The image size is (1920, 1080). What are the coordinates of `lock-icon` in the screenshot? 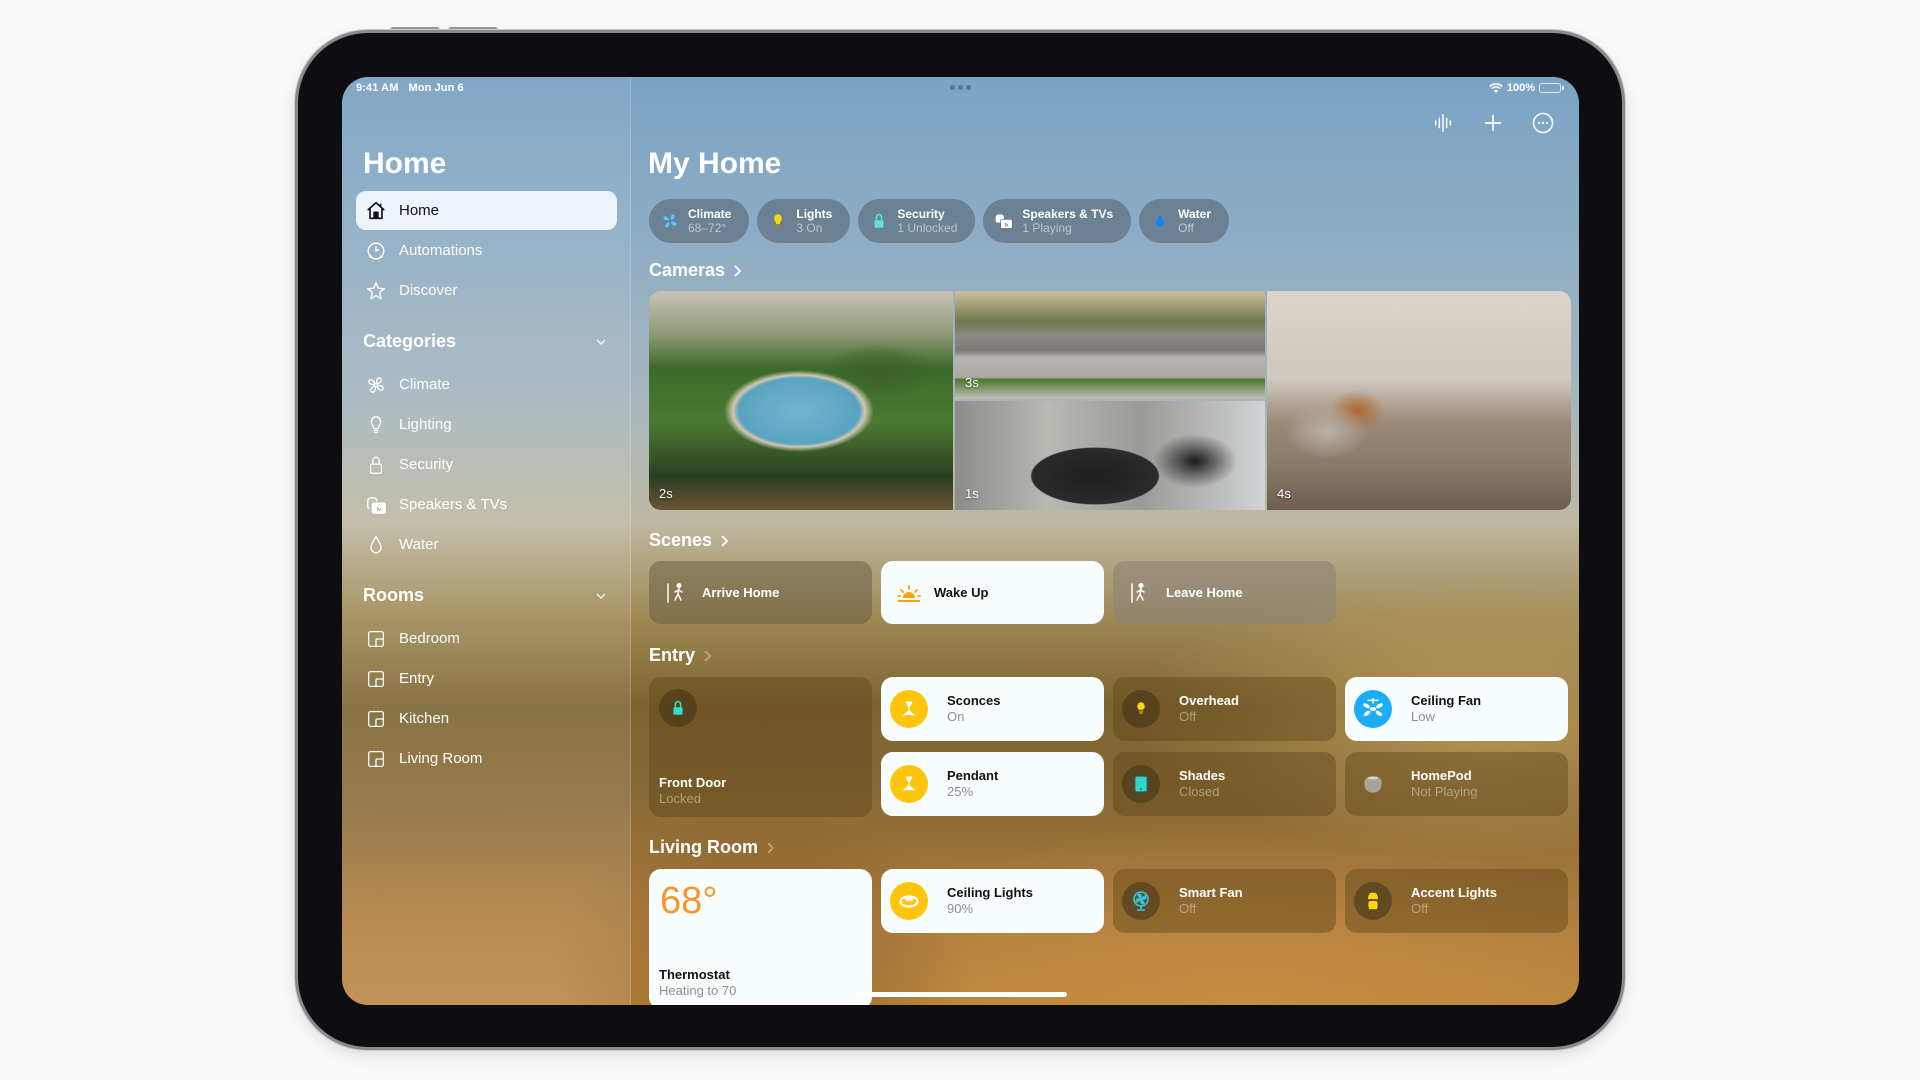 It's located at (376, 465).